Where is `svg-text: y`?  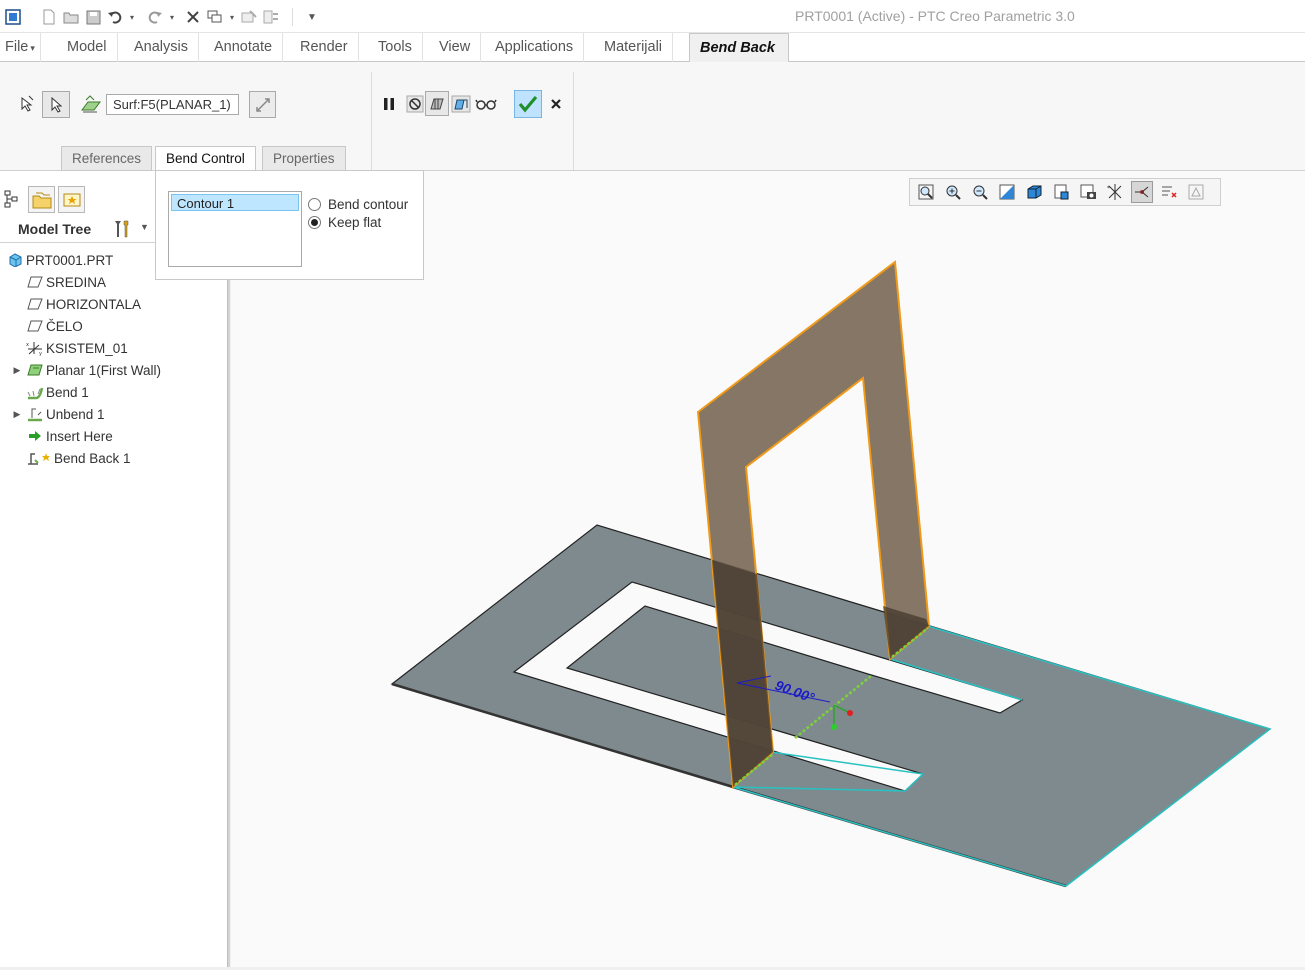
svg-text: y is located at coordinates (40, 353).